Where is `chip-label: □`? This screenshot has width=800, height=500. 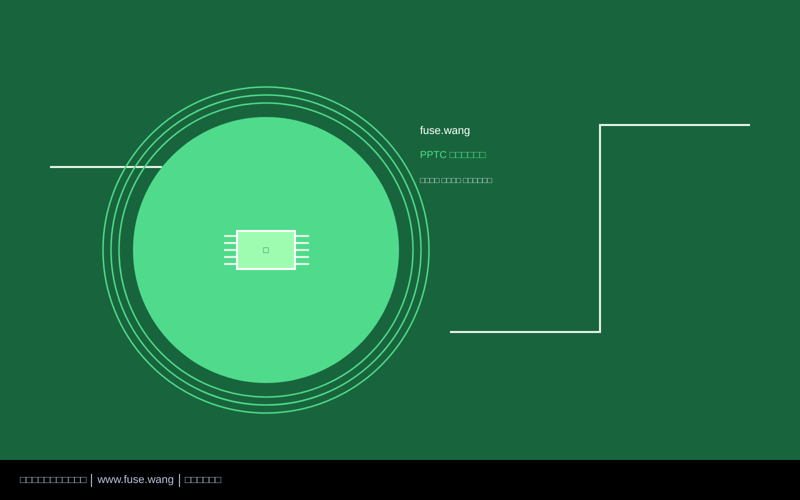
chip-label: □ is located at coordinates (266, 250).